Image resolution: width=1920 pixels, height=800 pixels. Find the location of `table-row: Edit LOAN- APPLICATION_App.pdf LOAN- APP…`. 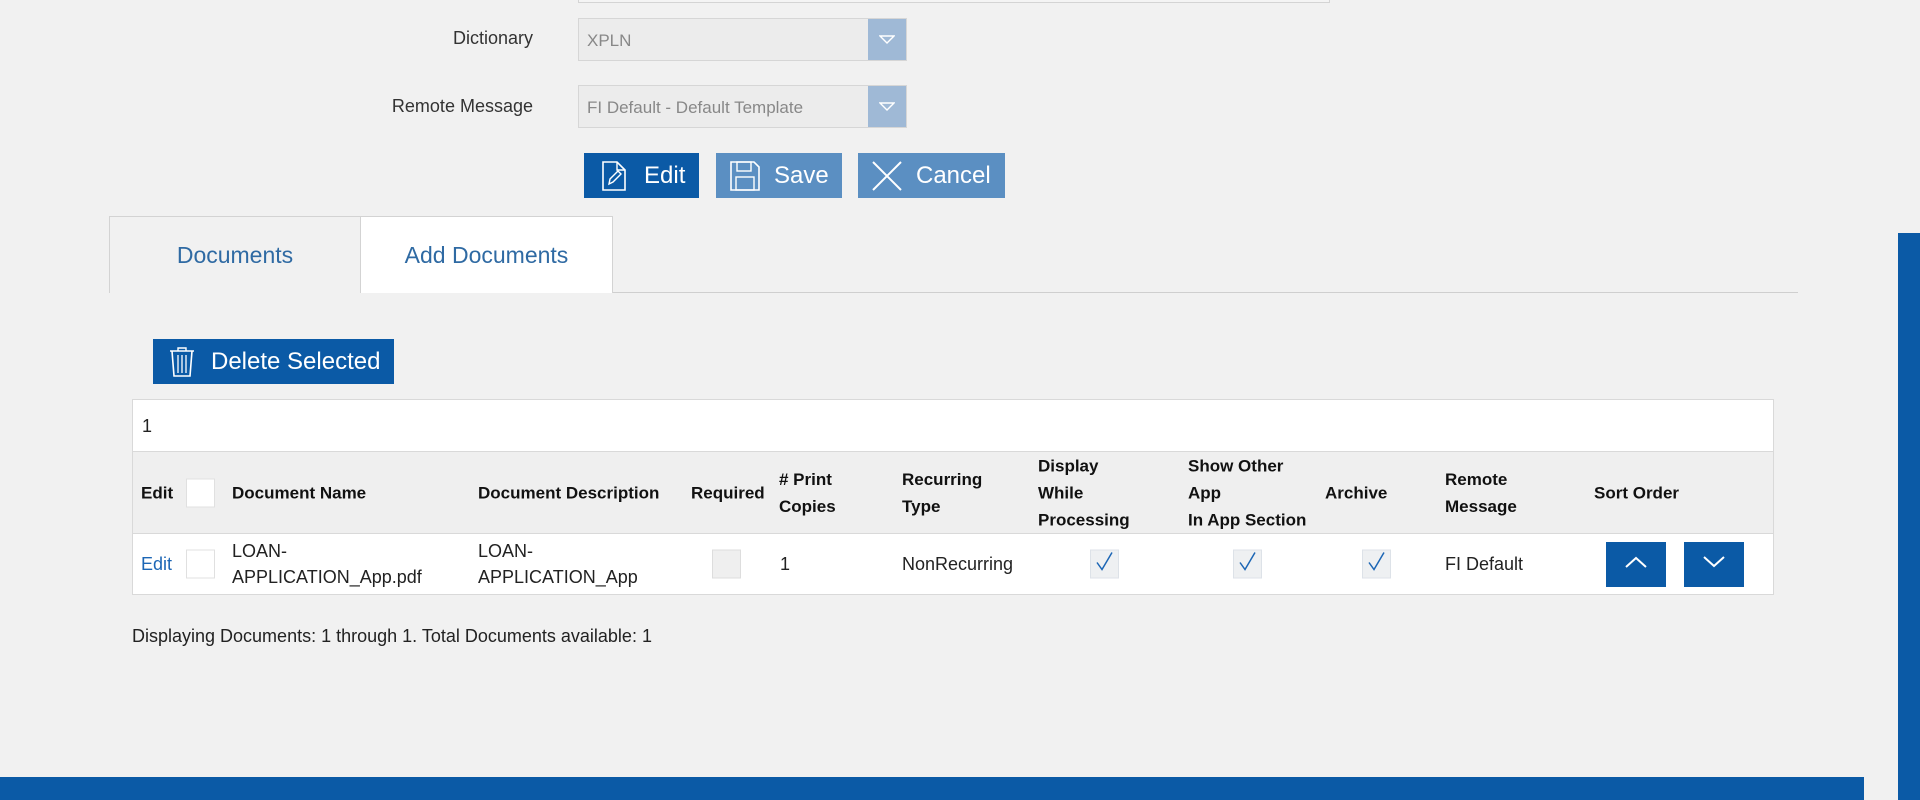

table-row: Edit LOAN- APPLICATION_App.pdf LOAN- APP… is located at coordinates (953, 564).